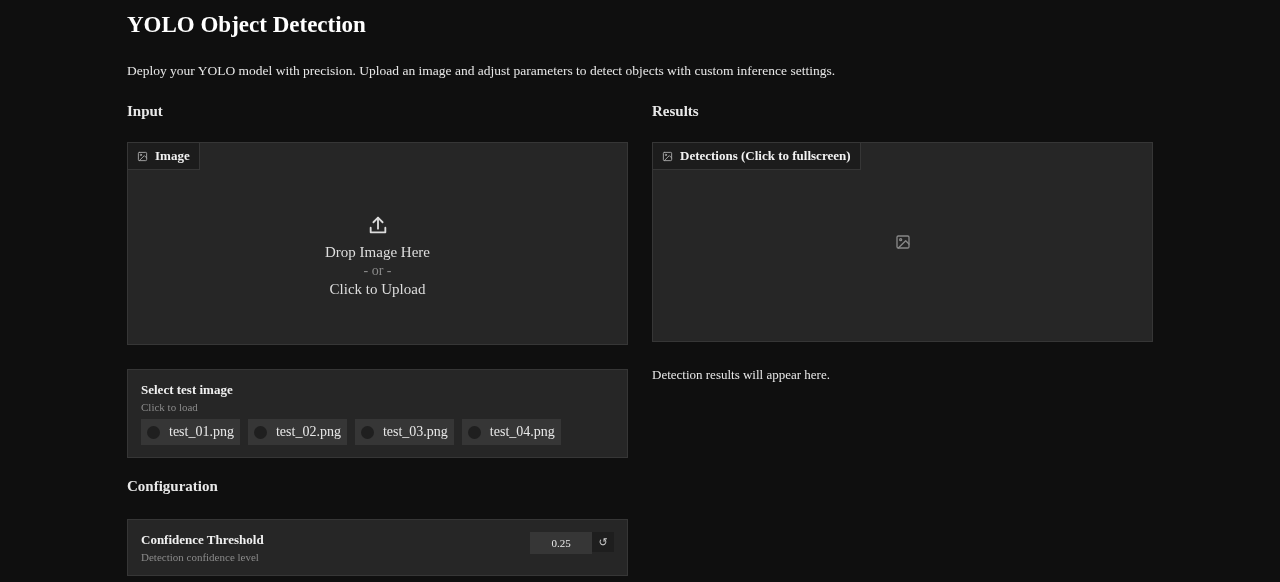 The height and width of the screenshot is (582, 1280). I want to click on card-hint: Click to load, so click(170, 407).